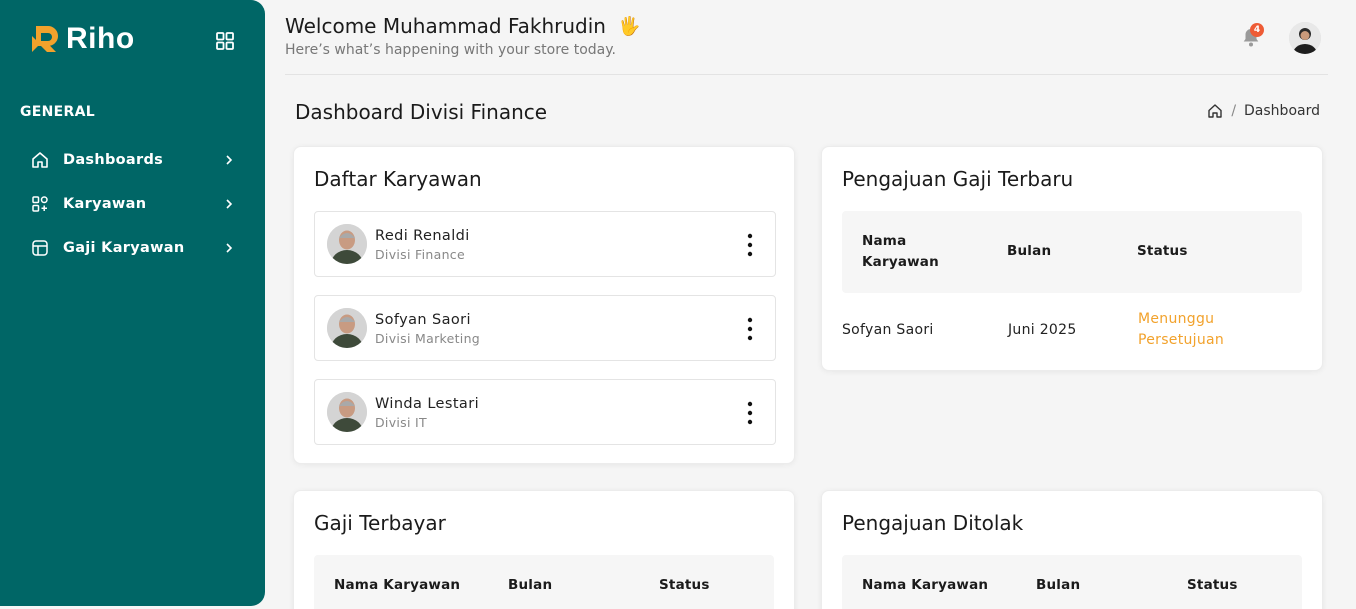  What do you see at coordinates (933, 523) in the screenshot?
I see `card-title: Pengajuan Ditolak` at bounding box center [933, 523].